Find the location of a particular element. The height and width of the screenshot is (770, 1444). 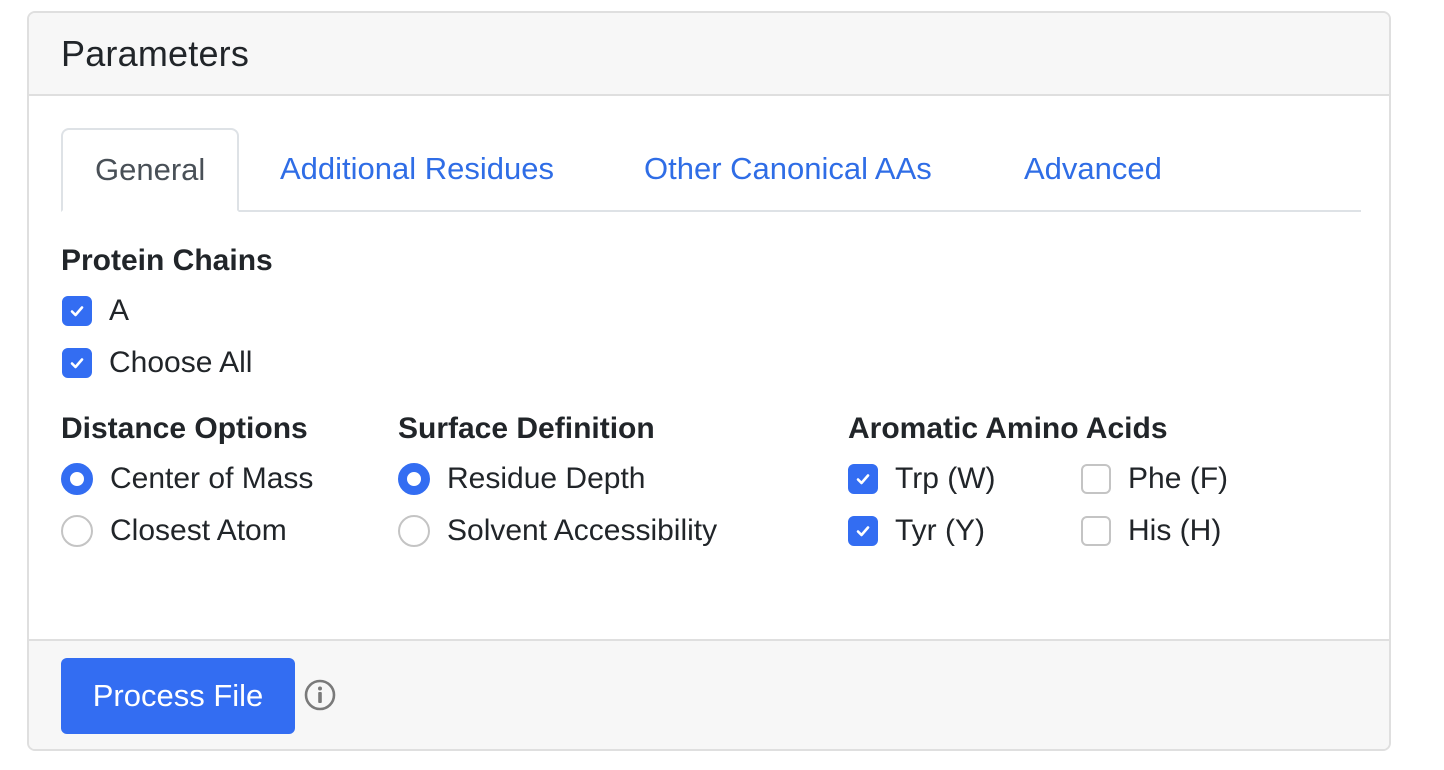

center-of-mass-radio: Center of Mass is located at coordinates (187, 479).